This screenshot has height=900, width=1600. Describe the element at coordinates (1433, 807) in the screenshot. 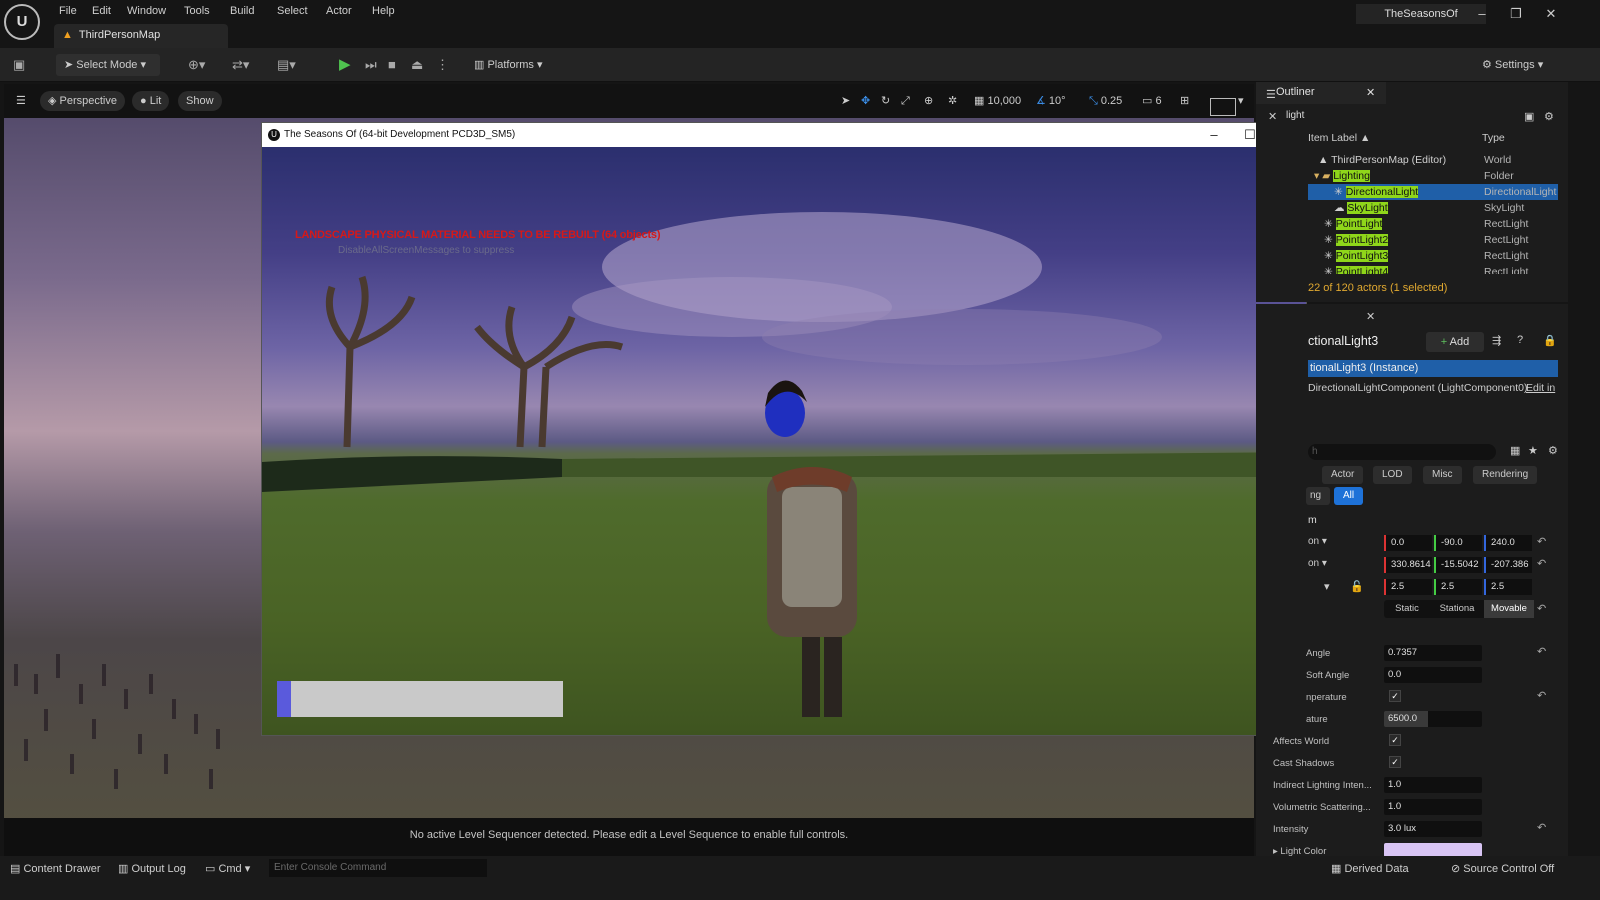

I see `volumetric-scattering-field: 1.0` at that location.